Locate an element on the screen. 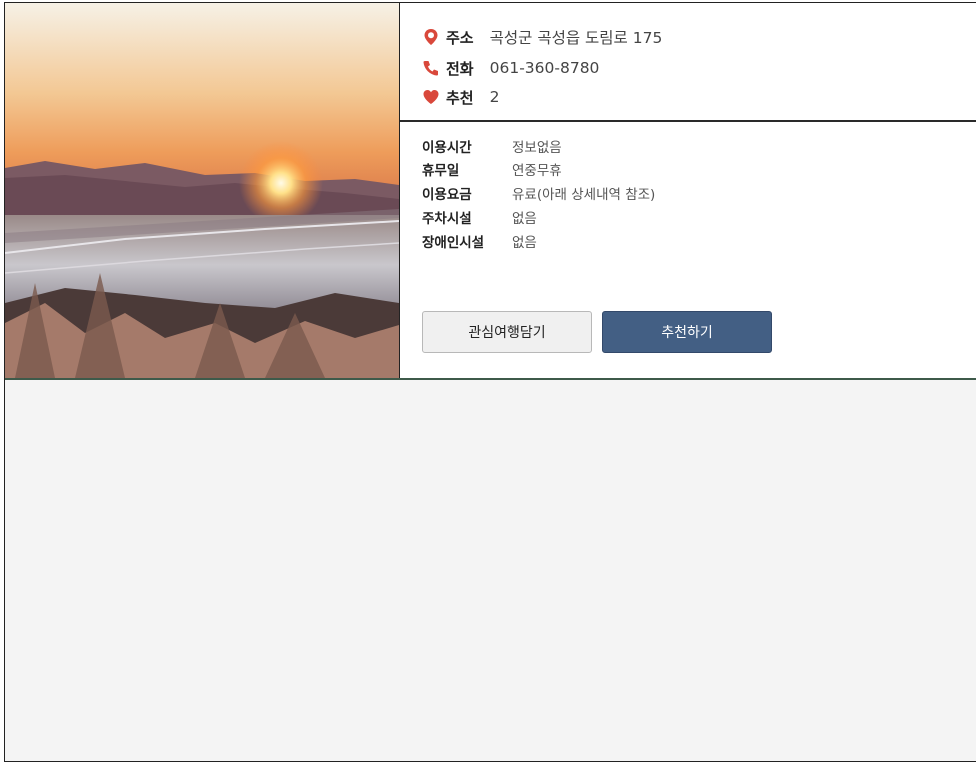 Image resolution: width=976 pixels, height=762 pixels. recommend-label: 추천 is located at coordinates (460, 97).